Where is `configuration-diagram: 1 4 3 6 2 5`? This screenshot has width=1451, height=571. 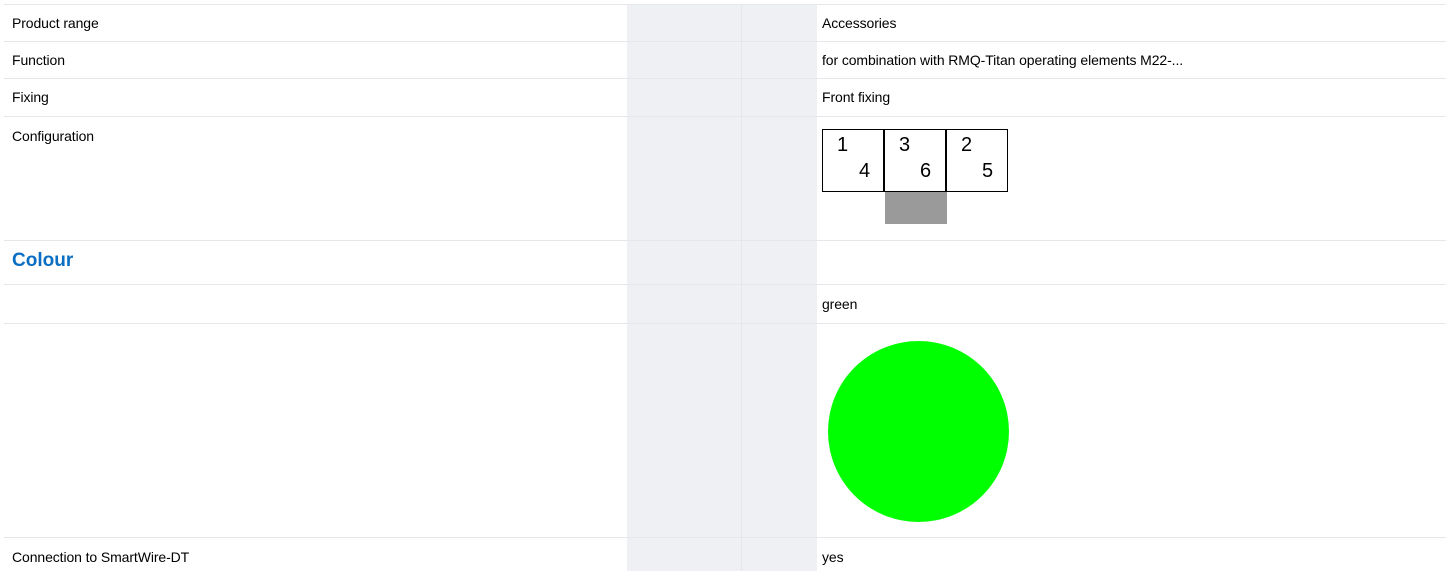 configuration-diagram: 1 4 3 6 2 5 is located at coordinates (916, 177).